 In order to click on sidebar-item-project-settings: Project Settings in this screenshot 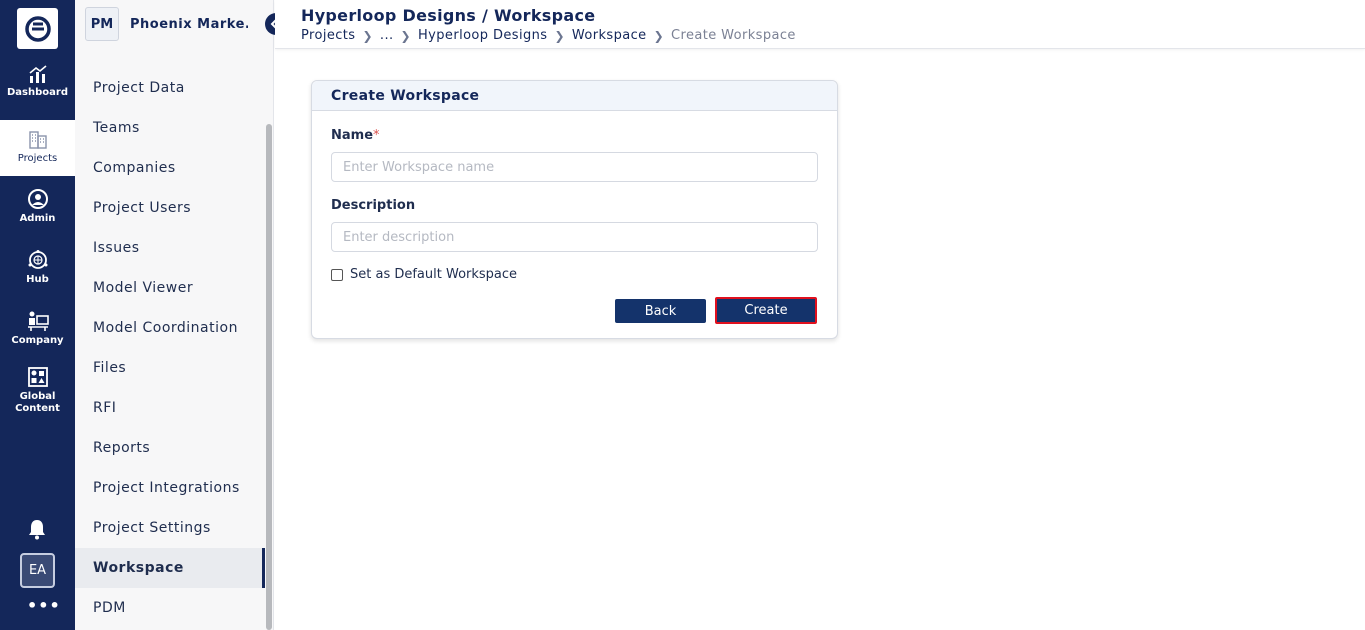, I will do `click(170, 528)`.